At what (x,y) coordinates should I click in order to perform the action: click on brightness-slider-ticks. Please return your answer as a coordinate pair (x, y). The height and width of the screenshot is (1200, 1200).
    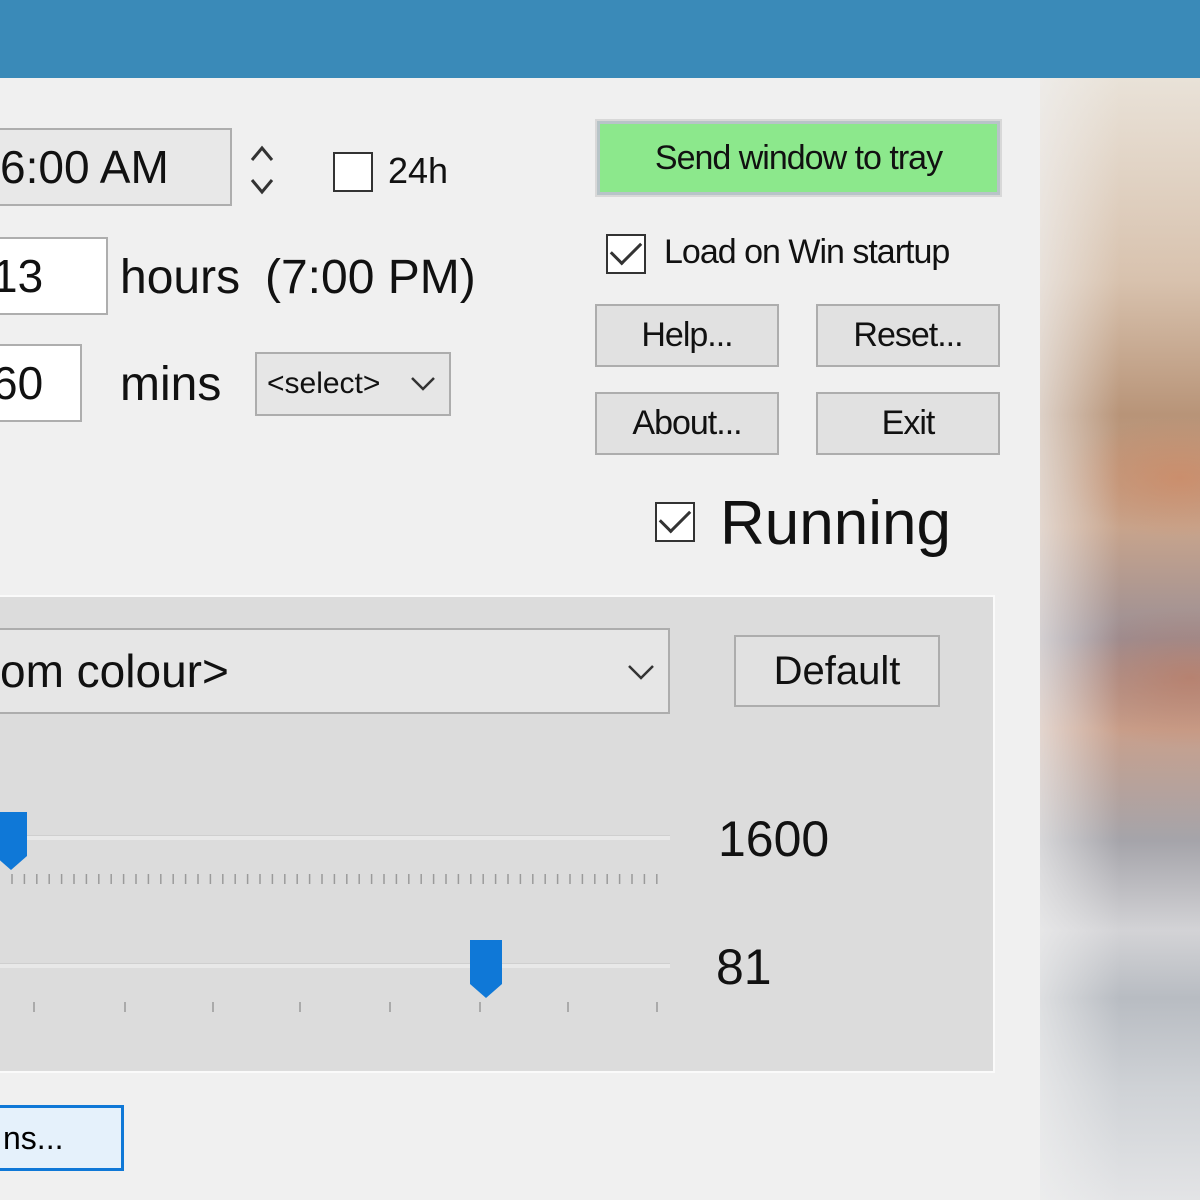
    Looking at the image, I should click on (345, 1007).